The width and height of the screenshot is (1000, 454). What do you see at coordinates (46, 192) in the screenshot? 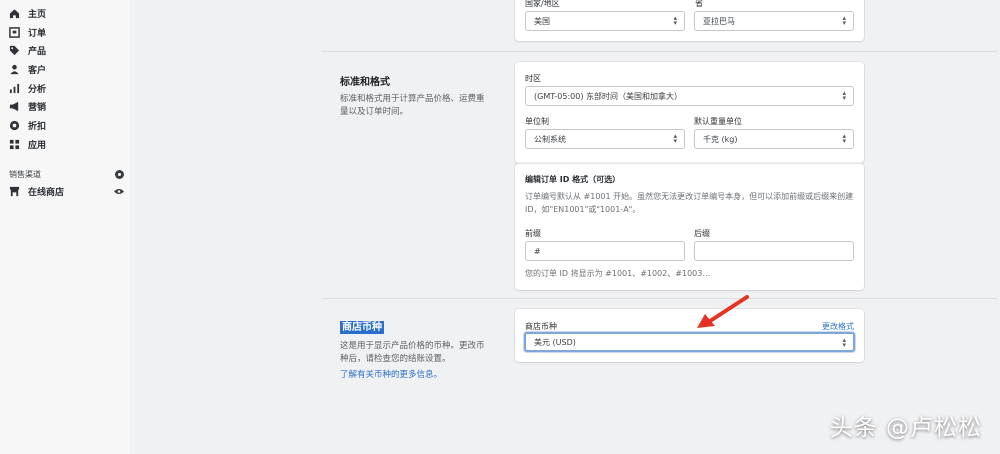
I see `sidebar-item-label: 在线商店` at bounding box center [46, 192].